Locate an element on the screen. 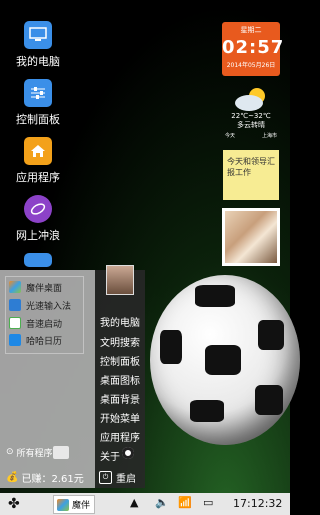  money-icon: 💰 is located at coordinates (12, 477).